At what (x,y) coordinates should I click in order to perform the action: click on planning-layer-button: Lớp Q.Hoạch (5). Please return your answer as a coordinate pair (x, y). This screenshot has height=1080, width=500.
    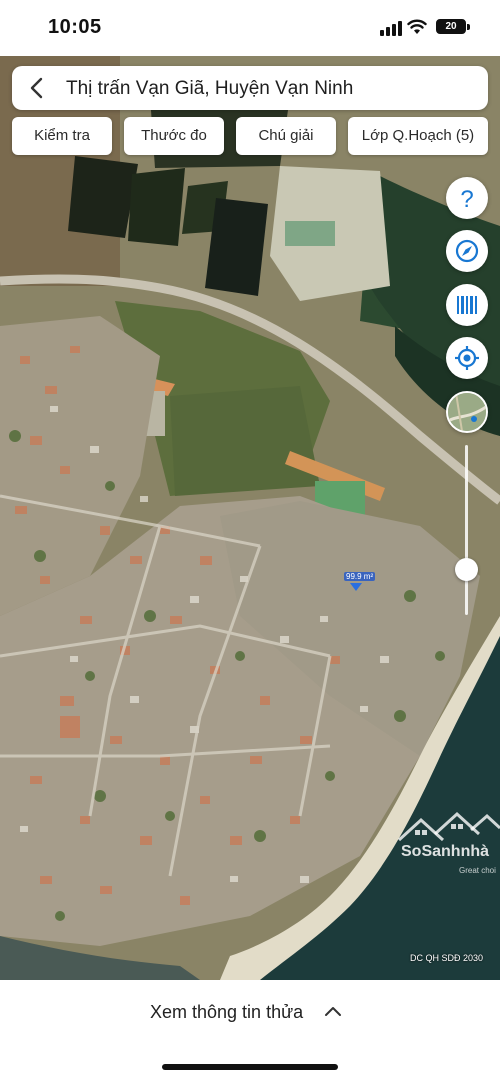
    Looking at the image, I should click on (418, 136).